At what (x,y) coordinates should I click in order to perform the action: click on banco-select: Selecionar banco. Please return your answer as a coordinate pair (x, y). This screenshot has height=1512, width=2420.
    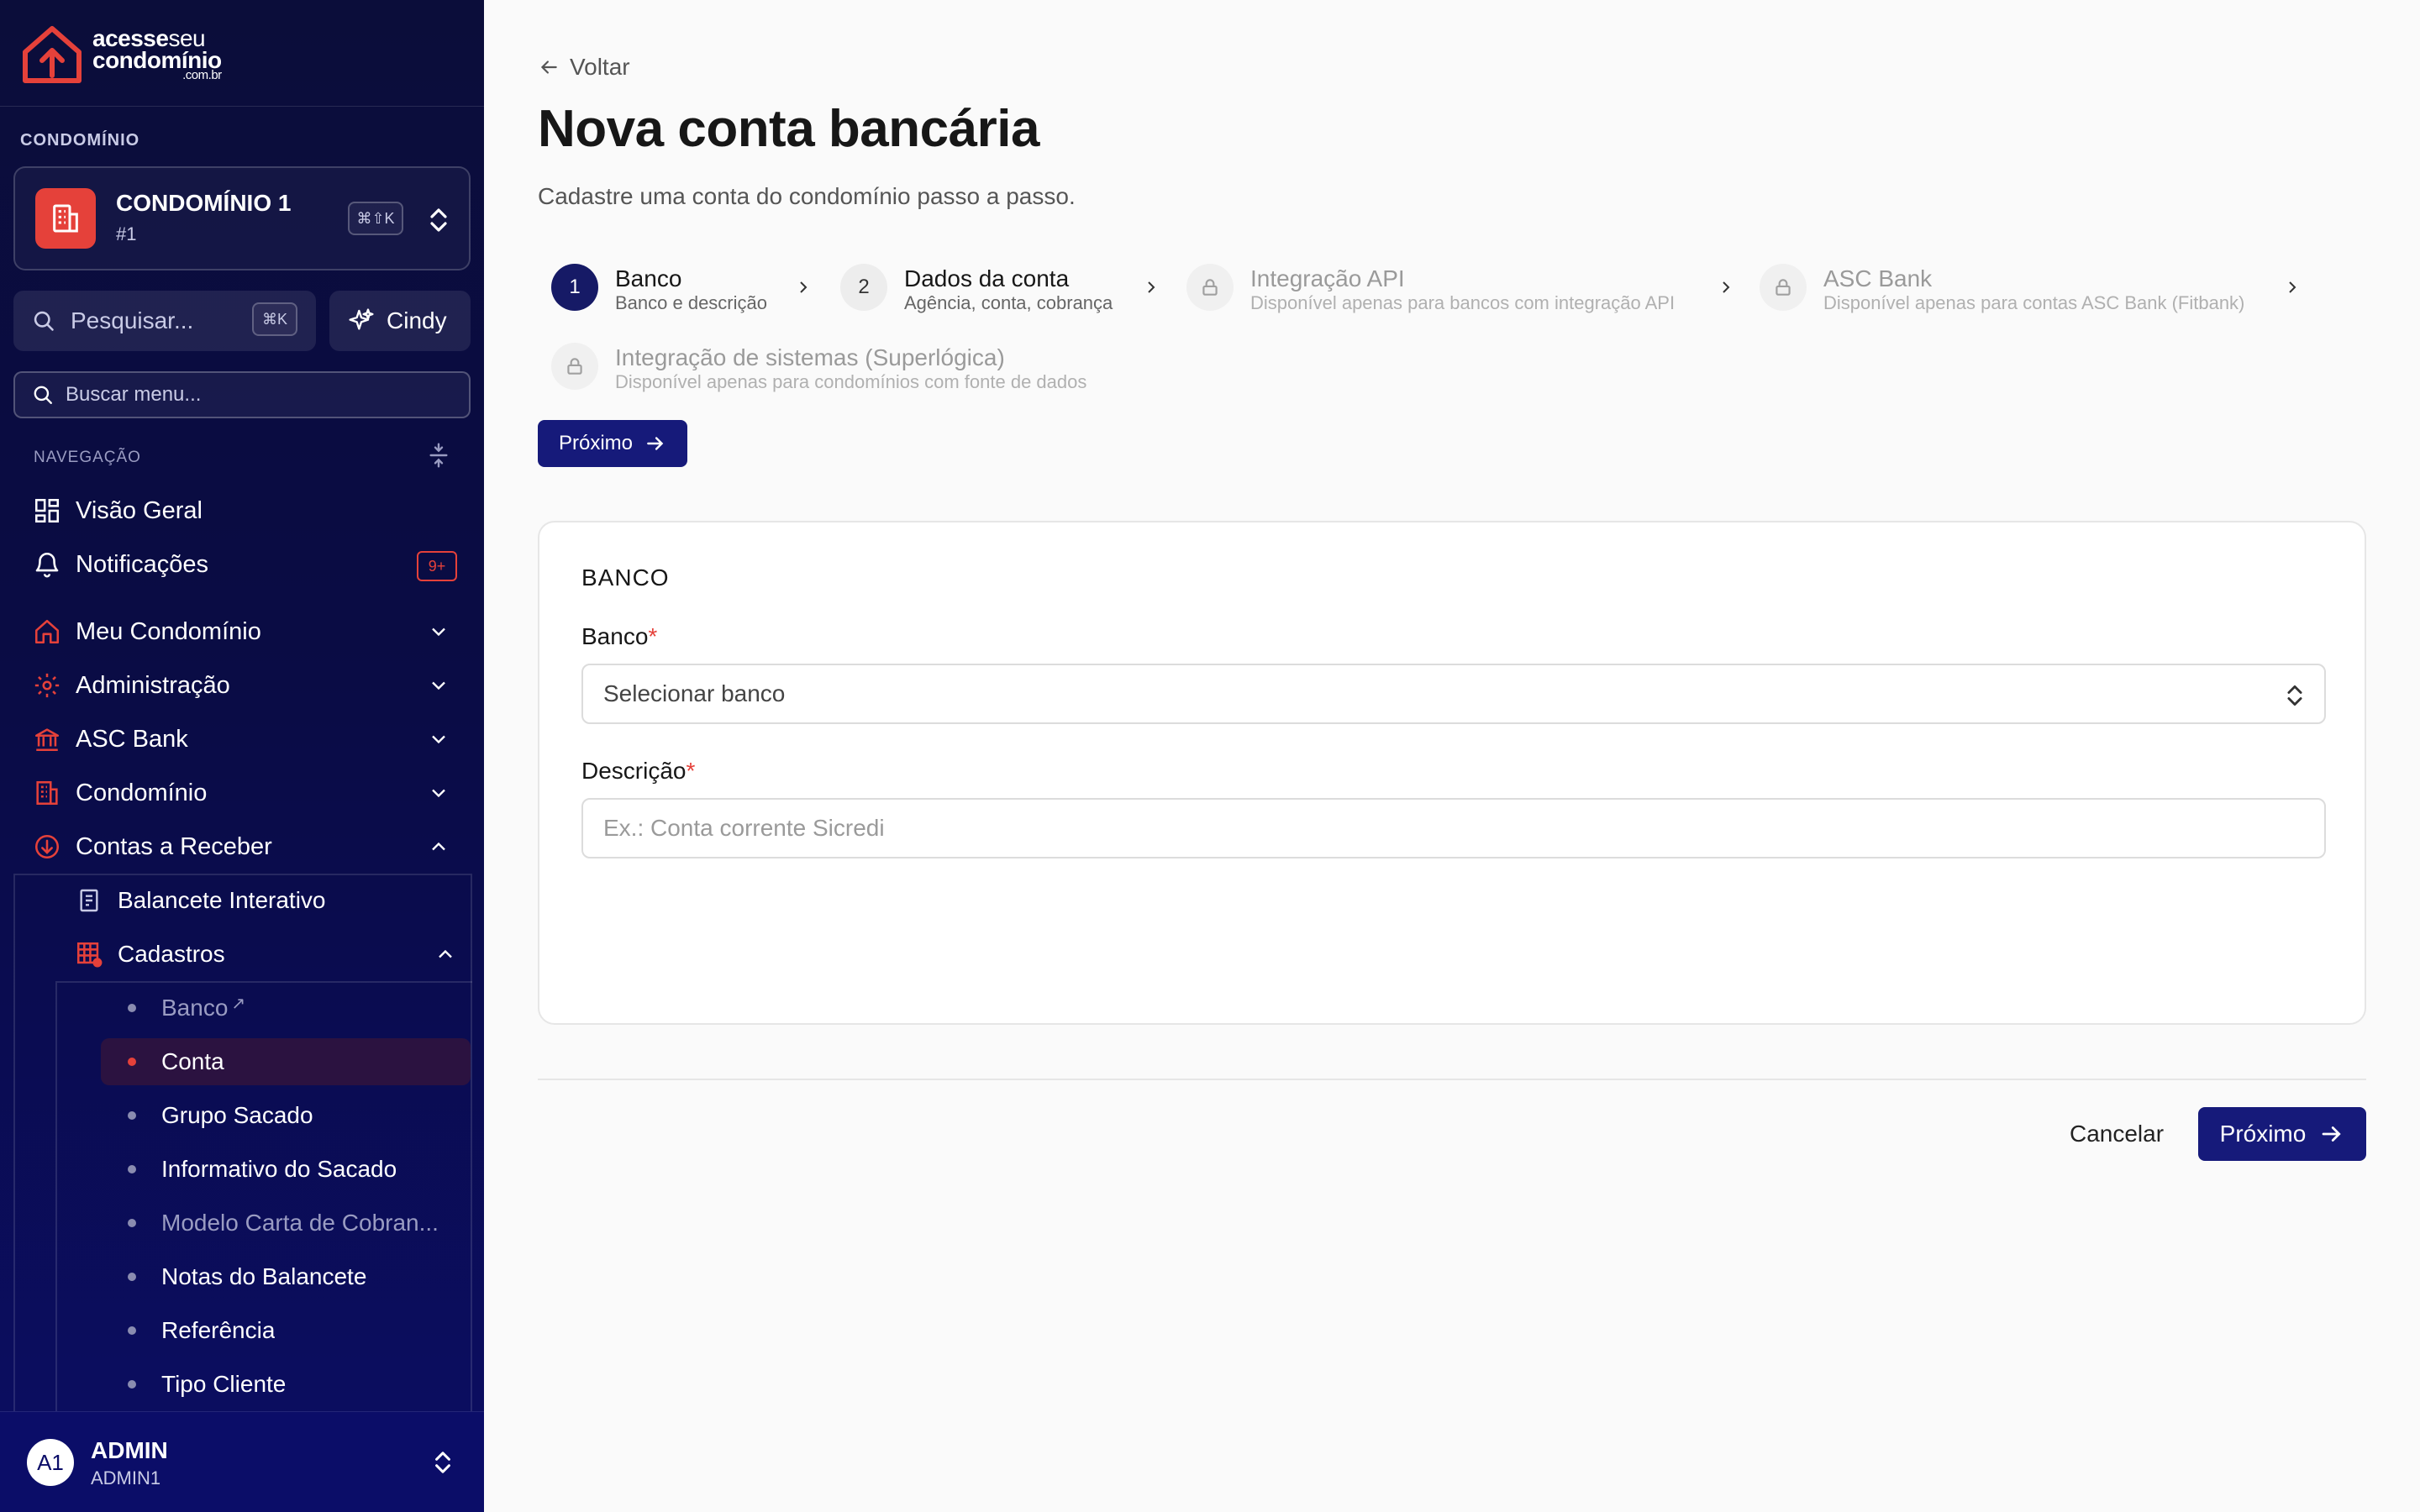
    Looking at the image, I should click on (1453, 694).